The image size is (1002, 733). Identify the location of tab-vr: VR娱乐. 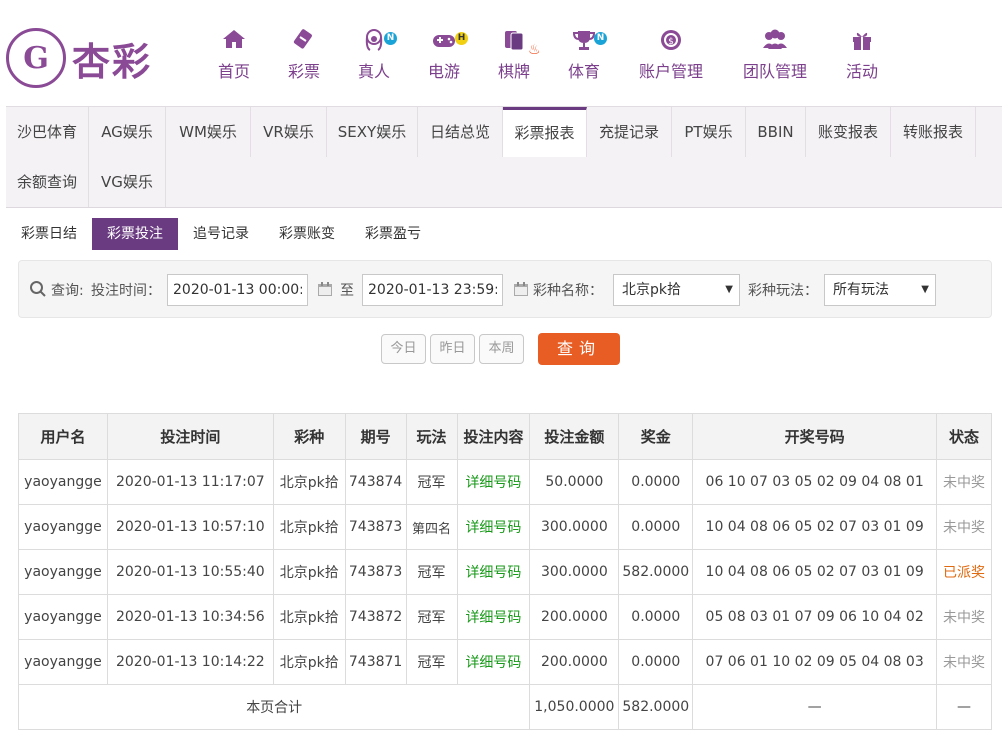
(289, 132).